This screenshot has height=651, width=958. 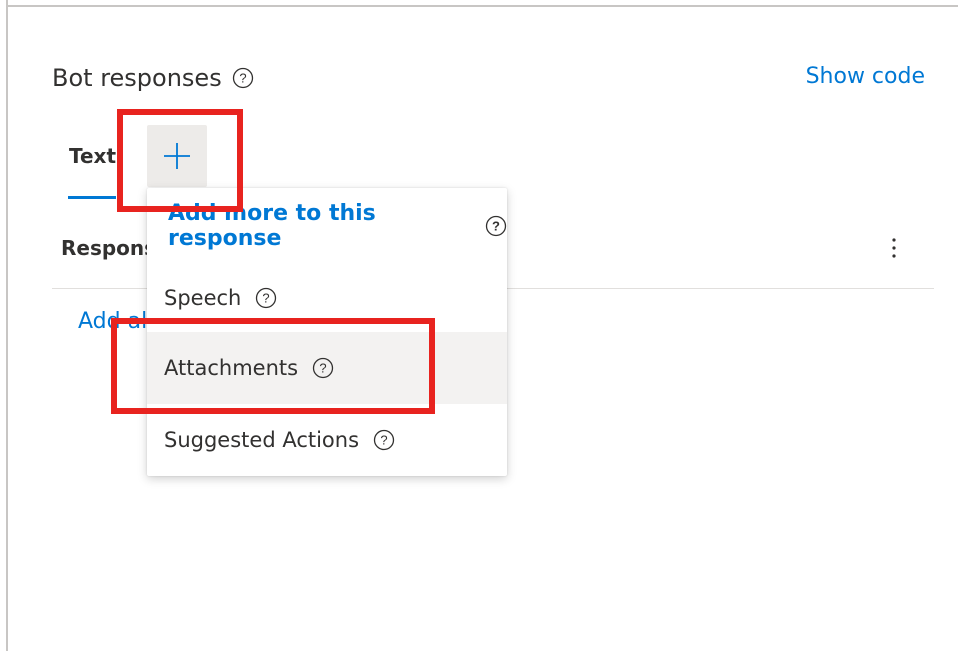 I want to click on annotation-highlight-attachments, so click(x=273, y=366).